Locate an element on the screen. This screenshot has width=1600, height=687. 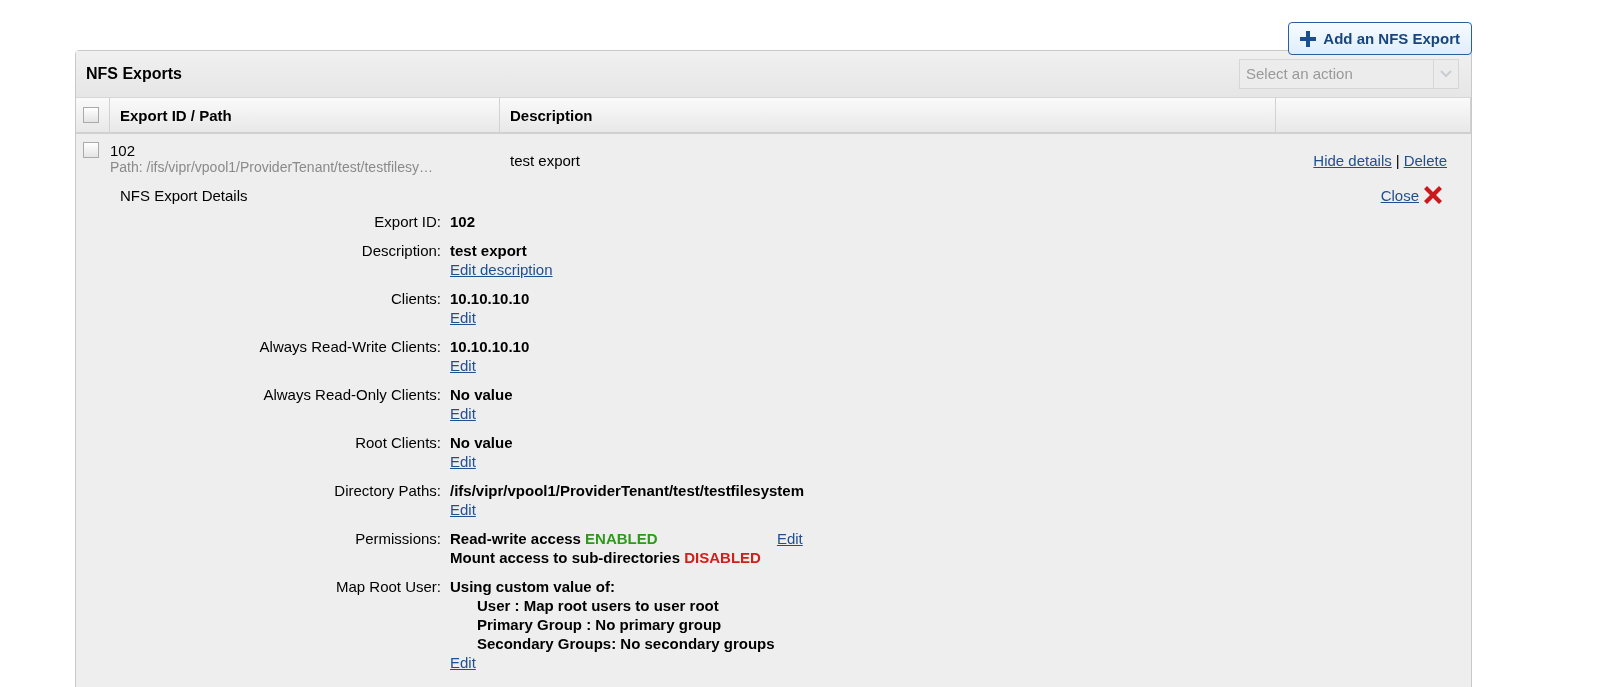
permission-text: Read-write access ENABLED is located at coordinates (554, 538).